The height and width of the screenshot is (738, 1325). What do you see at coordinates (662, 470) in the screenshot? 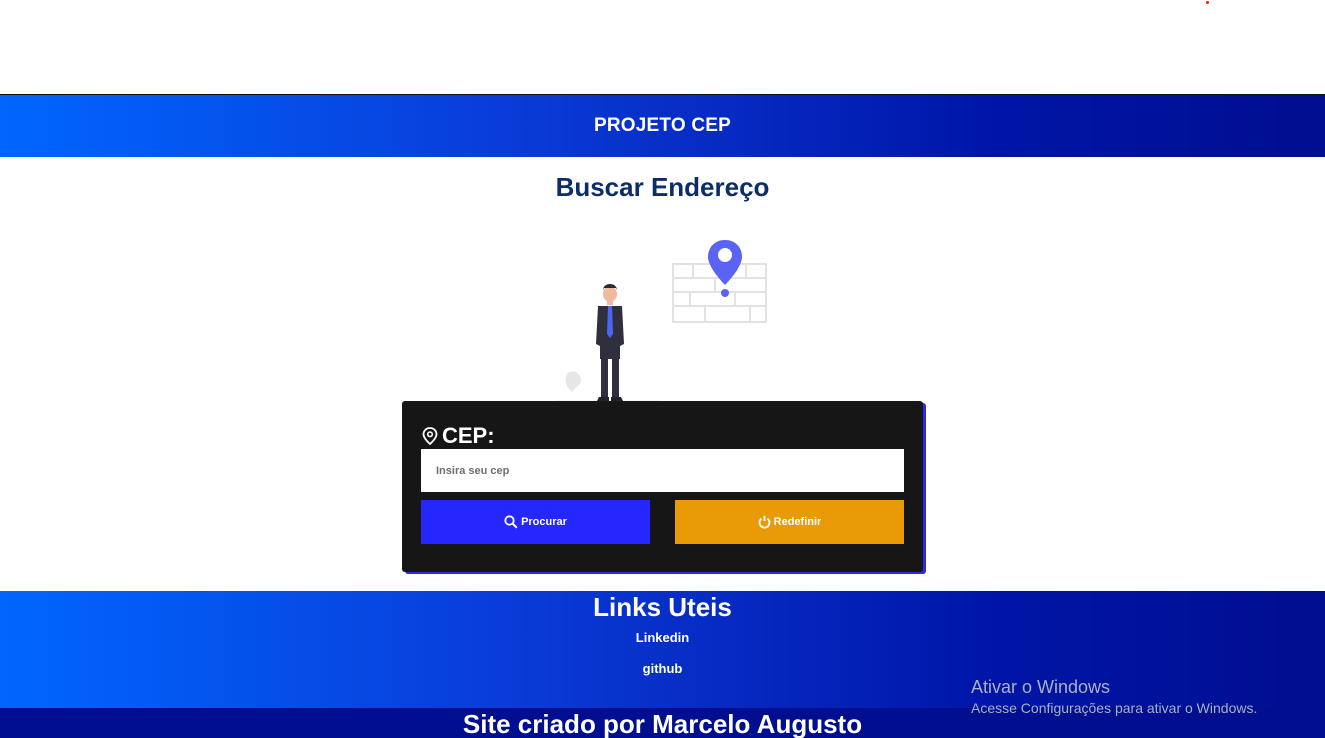
I see `cep-input` at bounding box center [662, 470].